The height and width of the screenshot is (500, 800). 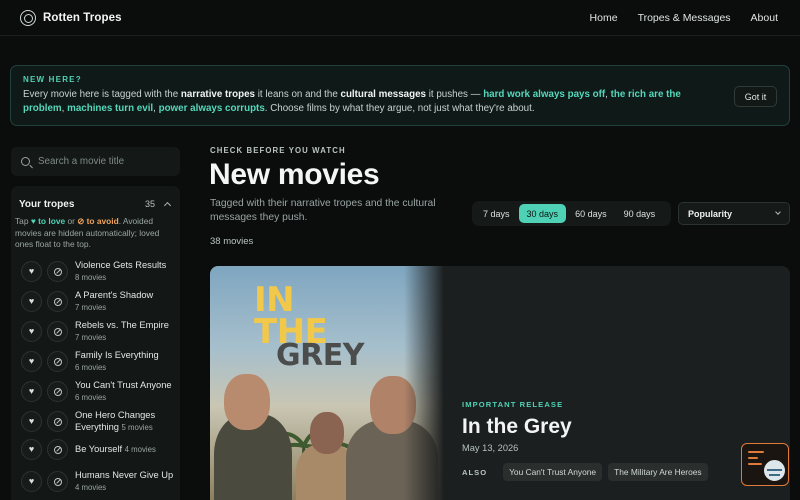 What do you see at coordinates (98, 301) in the screenshot?
I see `list-item: ♥ A Parent's Shadow 7 movies` at bounding box center [98, 301].